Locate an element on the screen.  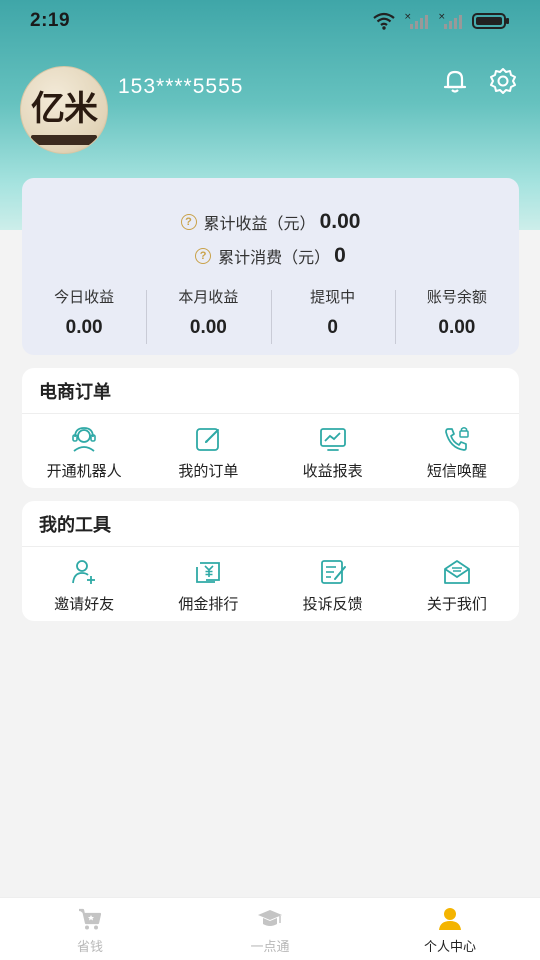
sms-wakeup-button: 短信唤醒 is located at coordinates (457, 451).